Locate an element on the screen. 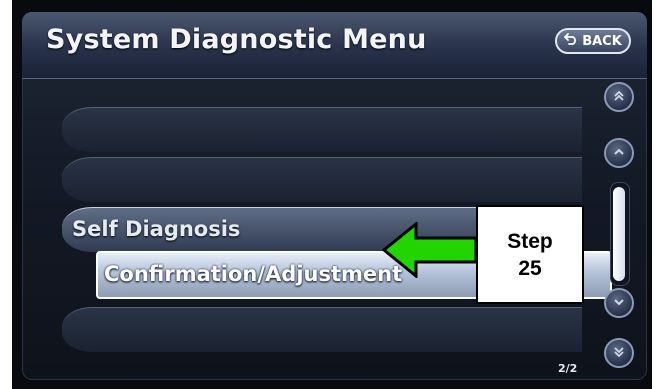 This screenshot has height=389, width=664. page-title: System Diagnostic Menu is located at coordinates (236, 39).